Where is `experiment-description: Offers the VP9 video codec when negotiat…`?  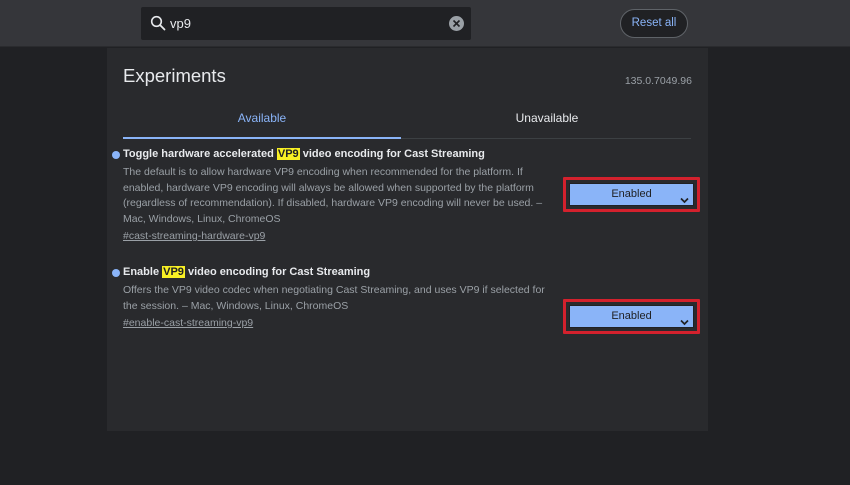 experiment-description: Offers the VP9 video codec when negotiat… is located at coordinates (334, 298).